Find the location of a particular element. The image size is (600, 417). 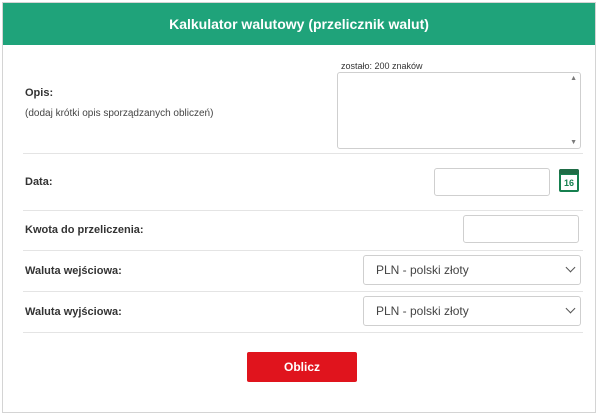

from-currency-value: PLN - polski złoty is located at coordinates (422, 270).